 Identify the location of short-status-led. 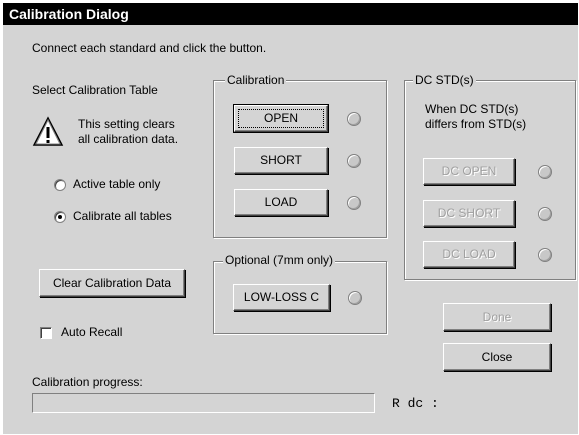
(354, 161).